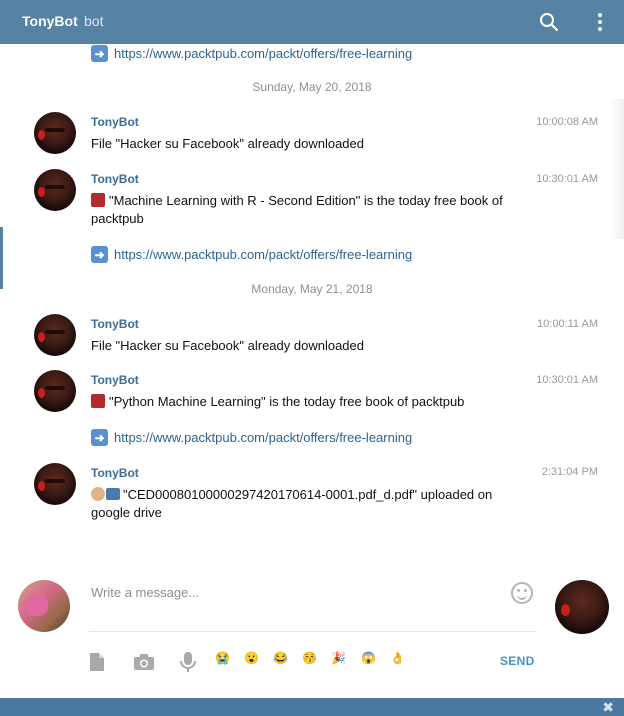 Image resolution: width=624 pixels, height=716 pixels. I want to click on message-time: 10:00:08 AM, so click(567, 122).